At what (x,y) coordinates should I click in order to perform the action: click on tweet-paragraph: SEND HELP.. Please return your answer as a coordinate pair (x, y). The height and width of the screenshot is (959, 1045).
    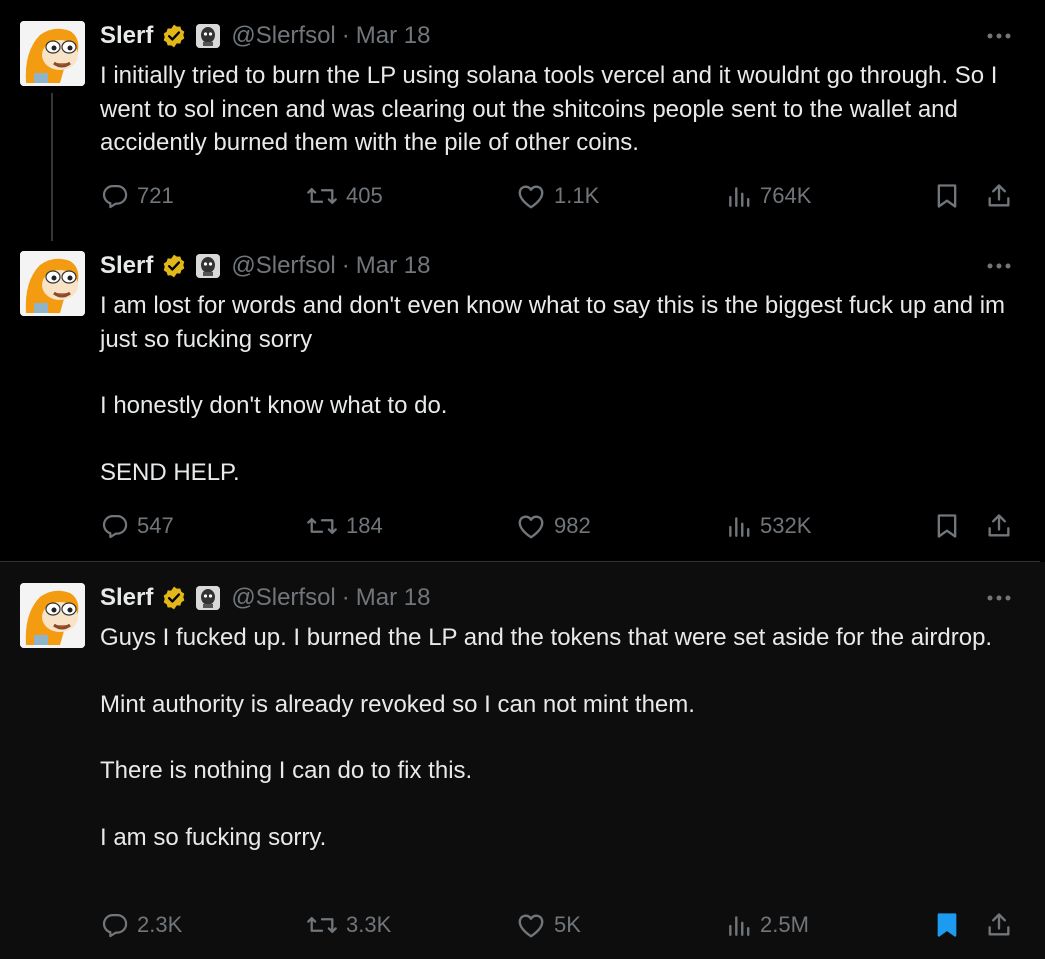
    Looking at the image, I should click on (170, 472).